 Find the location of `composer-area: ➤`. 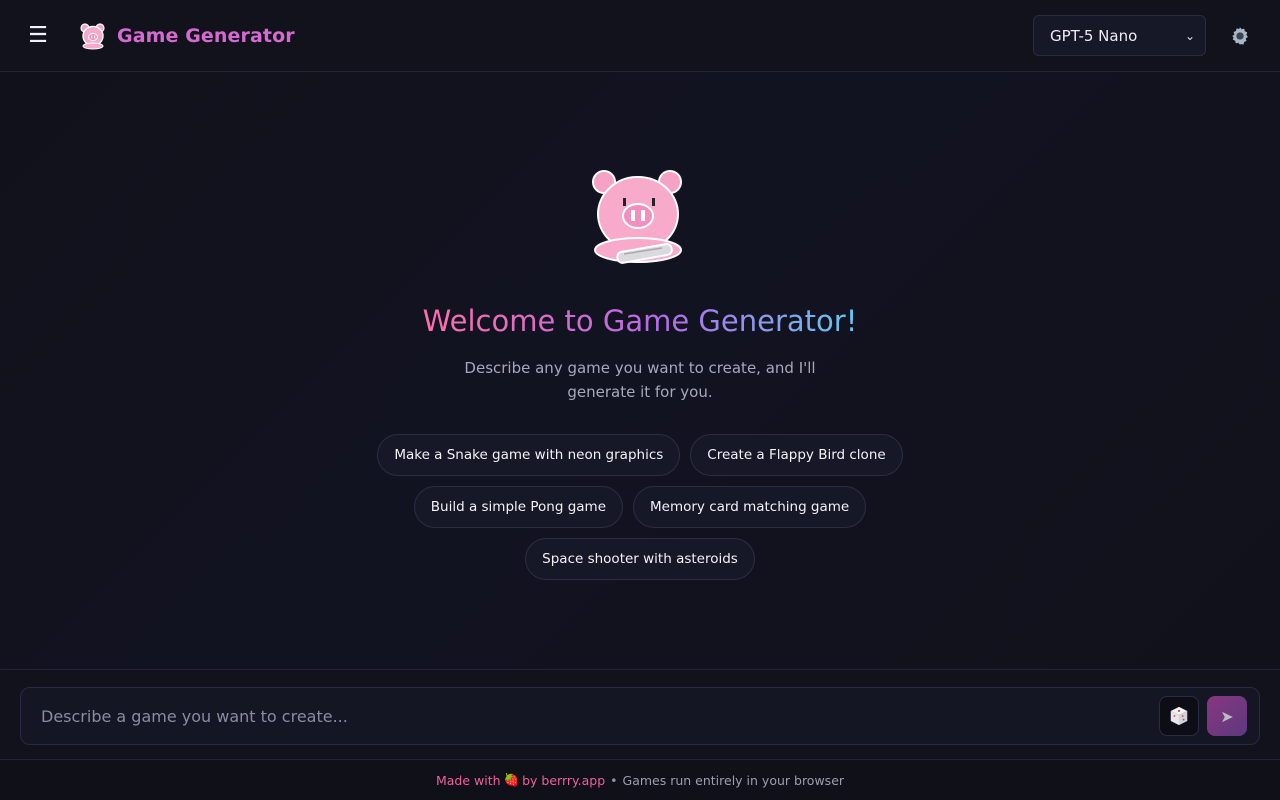

composer-area: ➤ is located at coordinates (640, 714).